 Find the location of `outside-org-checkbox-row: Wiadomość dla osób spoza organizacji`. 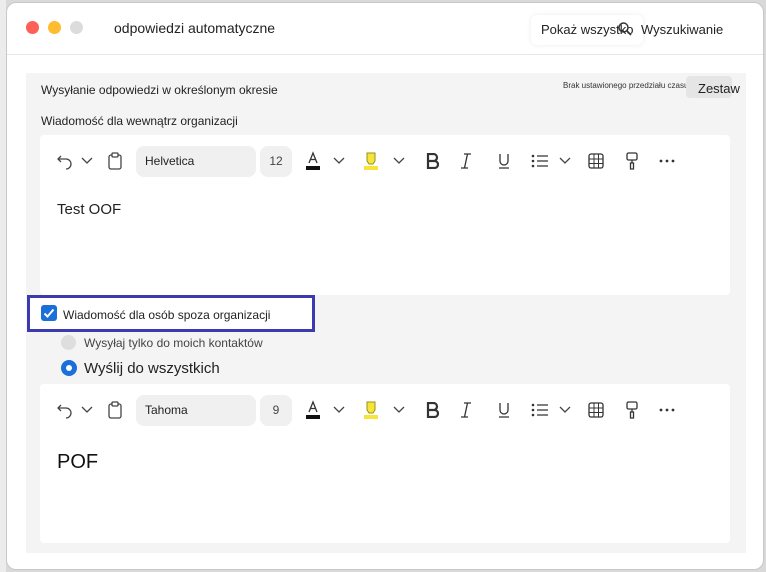

outside-org-checkbox-row: Wiadomość dla osób spoza organizacji is located at coordinates (171, 313).